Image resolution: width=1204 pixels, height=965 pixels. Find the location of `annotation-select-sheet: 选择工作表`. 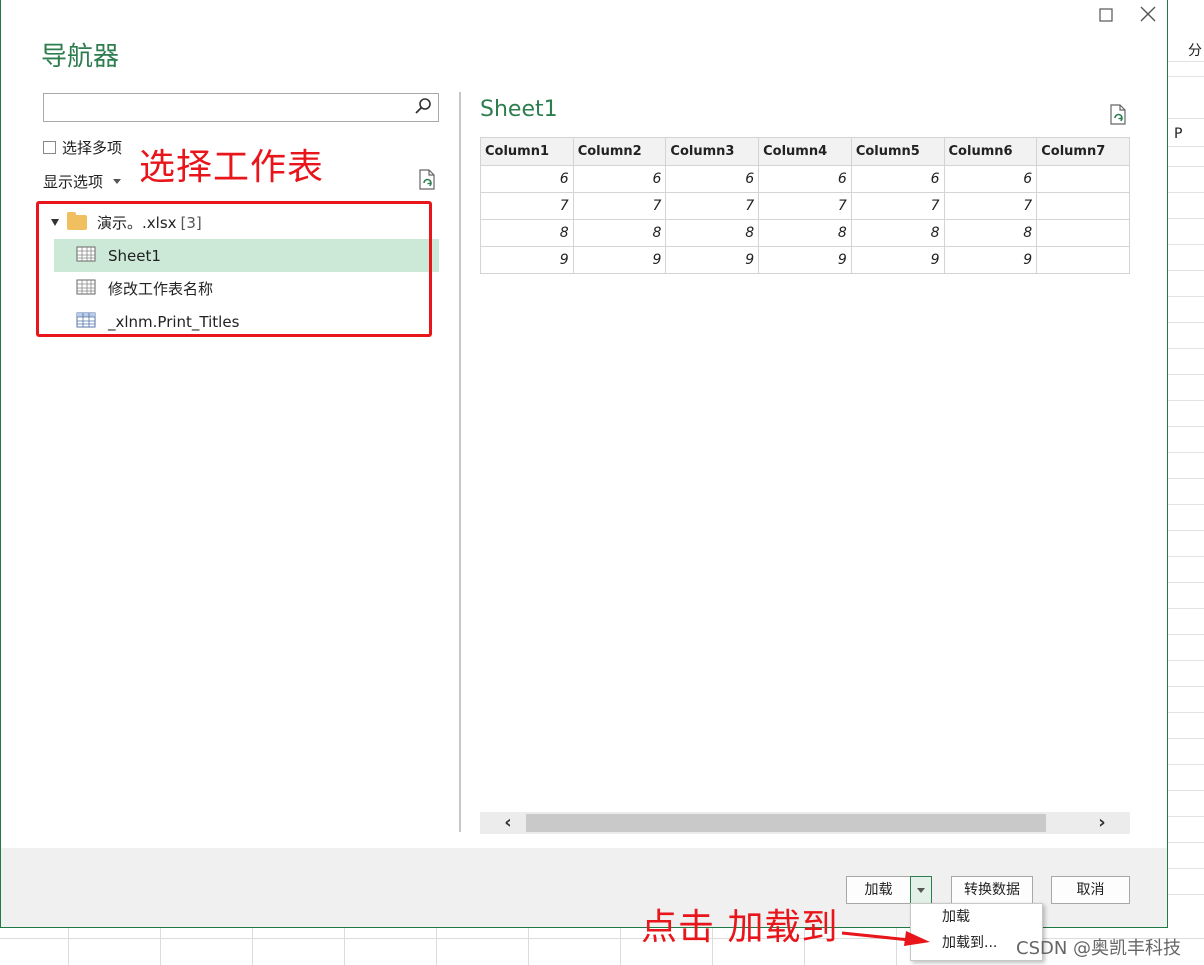

annotation-select-sheet: 选择工作表 is located at coordinates (232, 167).